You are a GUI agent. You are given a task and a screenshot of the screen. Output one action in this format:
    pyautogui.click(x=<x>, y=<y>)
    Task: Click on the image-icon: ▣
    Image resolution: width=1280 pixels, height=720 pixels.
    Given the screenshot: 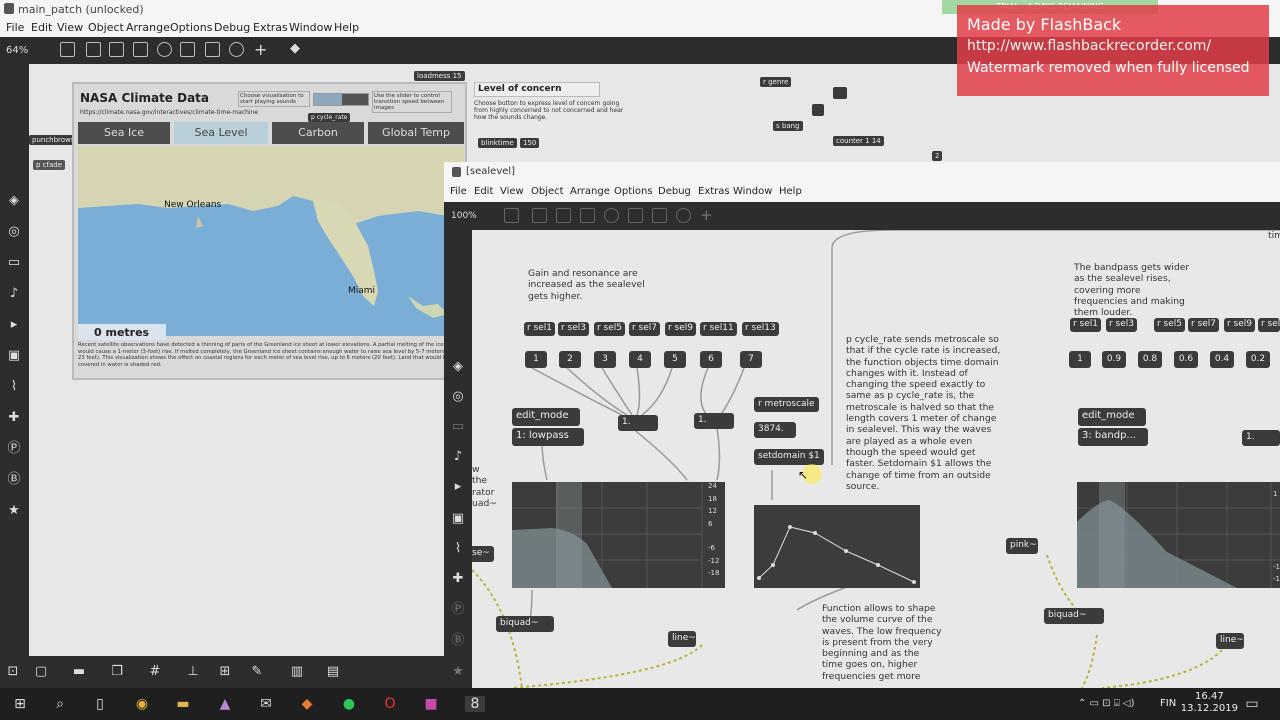 What is the action you would take?
    pyautogui.click(x=14, y=356)
    